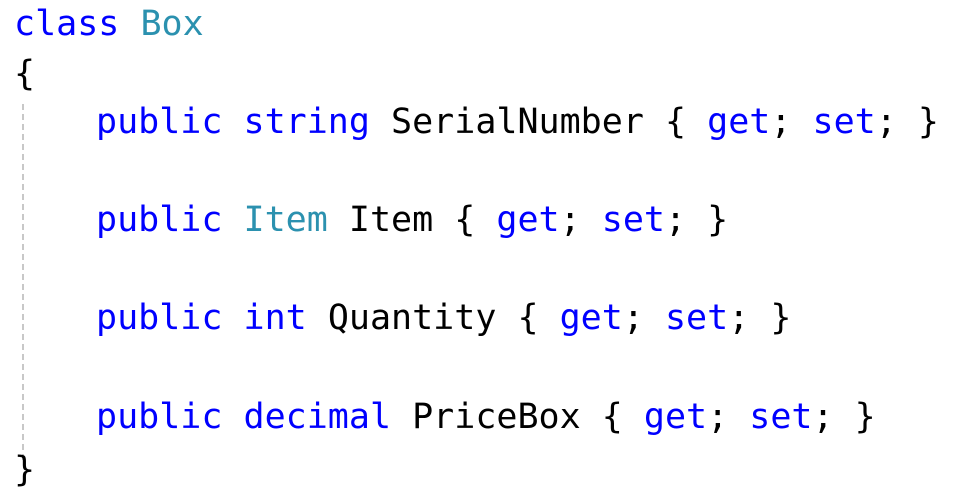 Image resolution: width=973 pixels, height=502 pixels. What do you see at coordinates (496, 417) in the screenshot?
I see `property-name: PriceBox` at bounding box center [496, 417].